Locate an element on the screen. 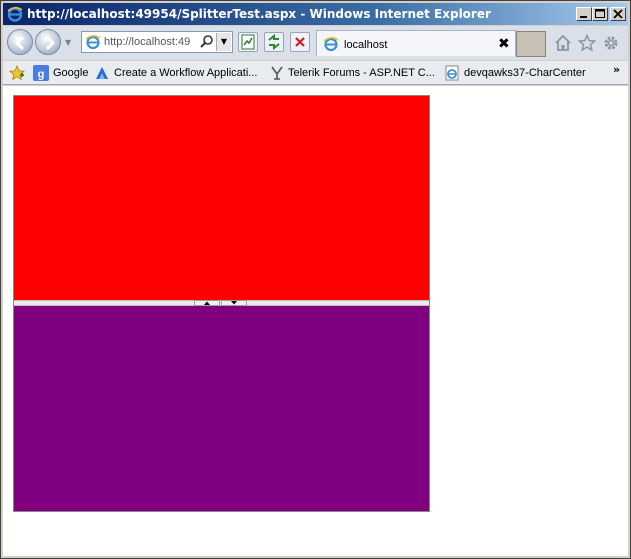  arrow-left-icon is located at coordinates (19, 43).